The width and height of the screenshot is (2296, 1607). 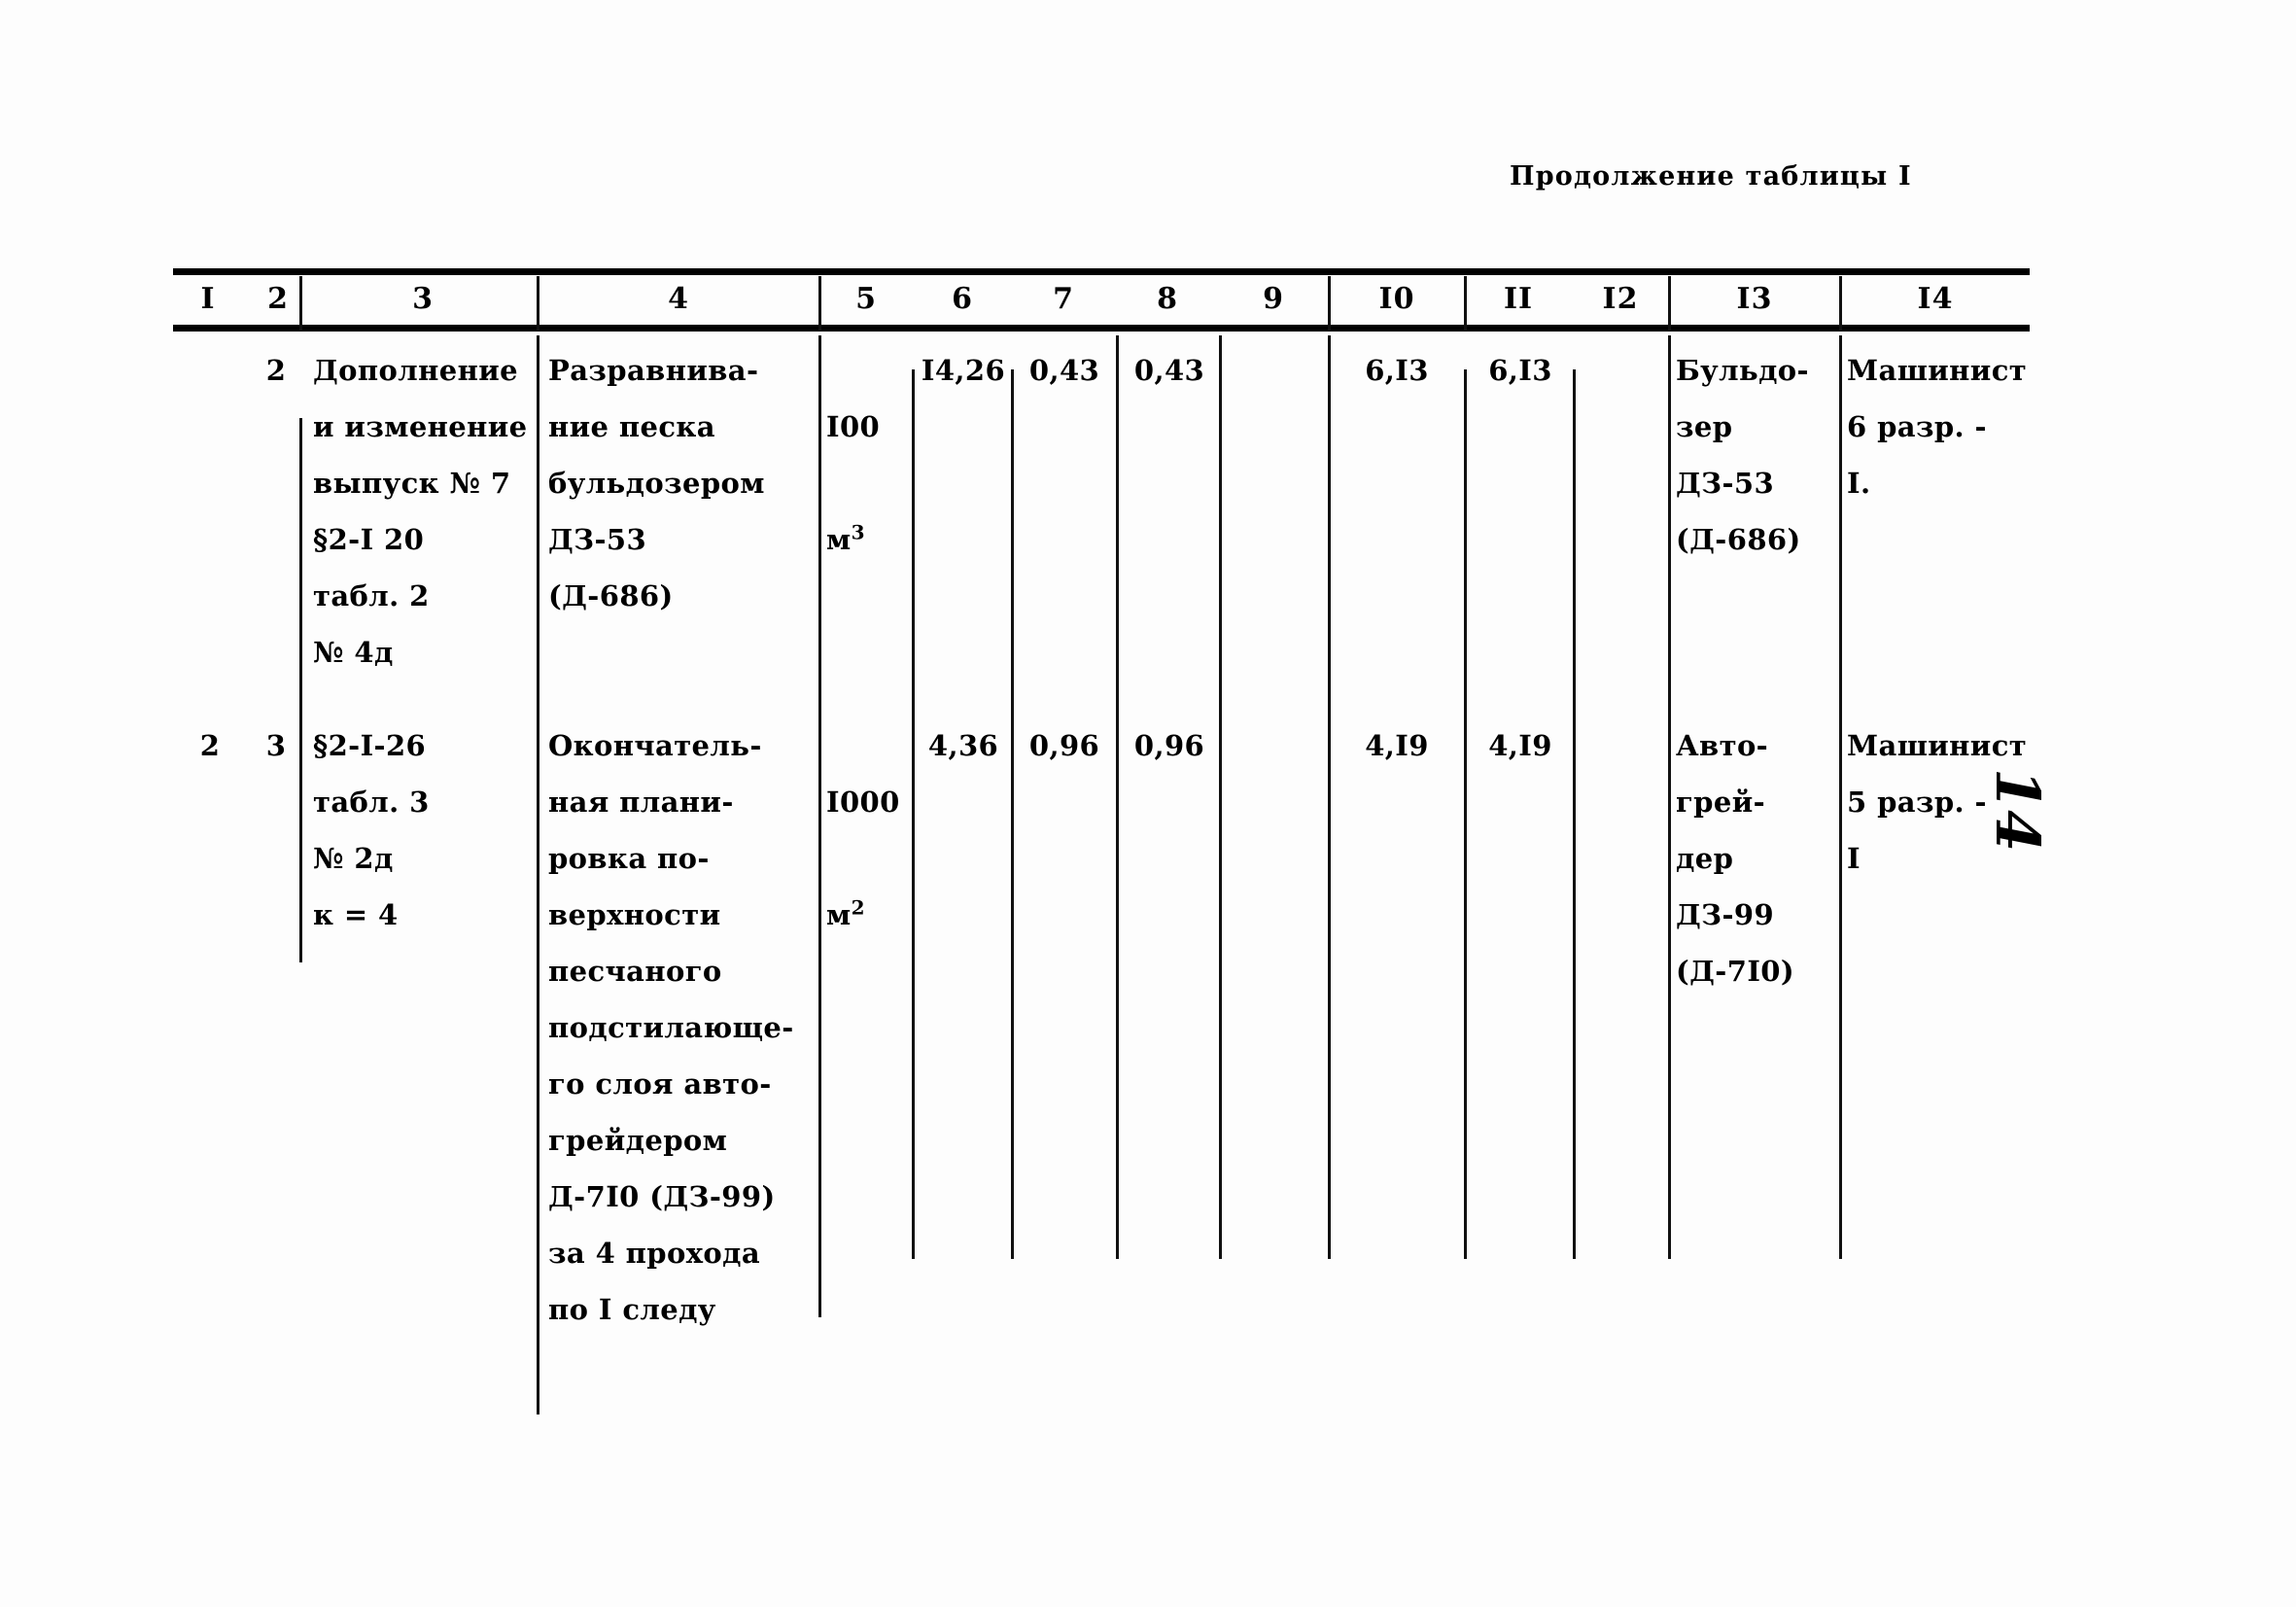 What do you see at coordinates (1711, 176) in the screenshot?
I see `table-continuation-caption: Продолжение таблицы I` at bounding box center [1711, 176].